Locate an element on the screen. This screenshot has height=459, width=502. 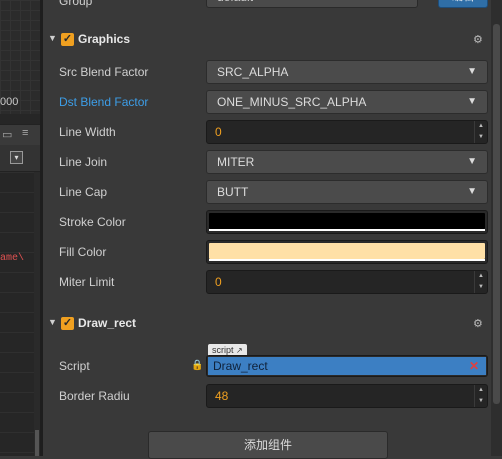
stroke-color-swatch is located at coordinates (347, 221).